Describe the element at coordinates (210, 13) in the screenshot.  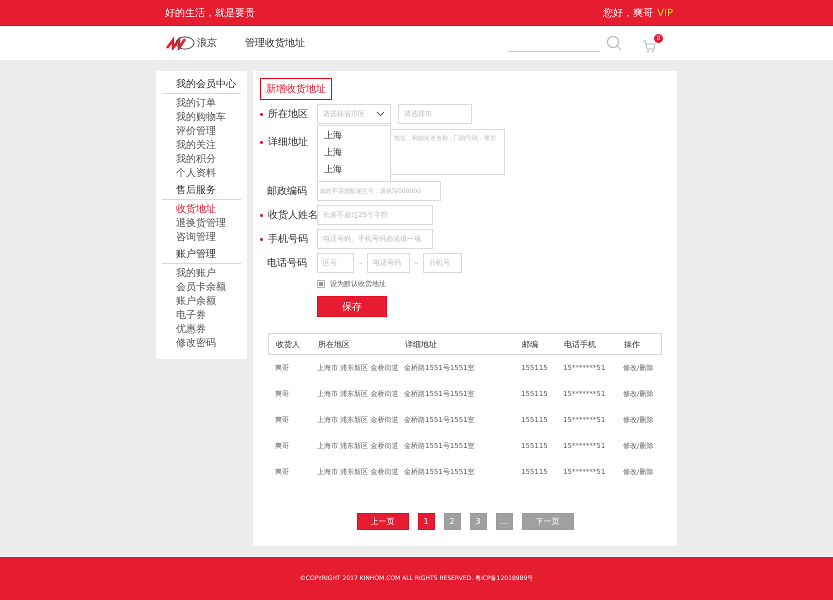
I see `slogan: 好的生活，就是要贵` at that location.